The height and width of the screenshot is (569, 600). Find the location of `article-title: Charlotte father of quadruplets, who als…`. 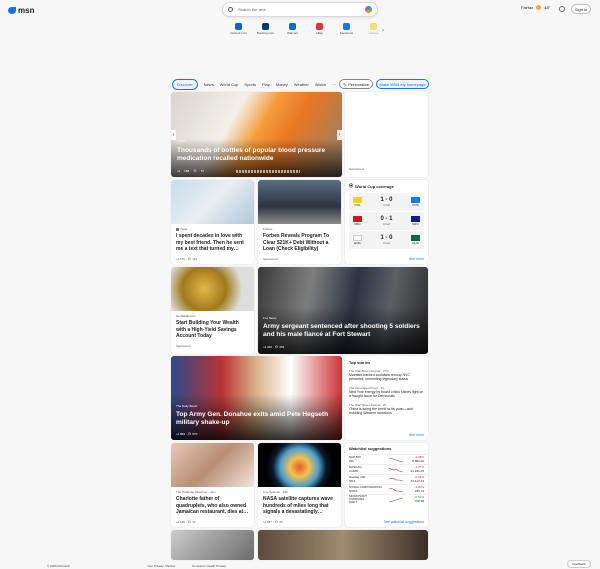

article-title: Charlotte father of quadruplets, who als… is located at coordinates (212, 506).